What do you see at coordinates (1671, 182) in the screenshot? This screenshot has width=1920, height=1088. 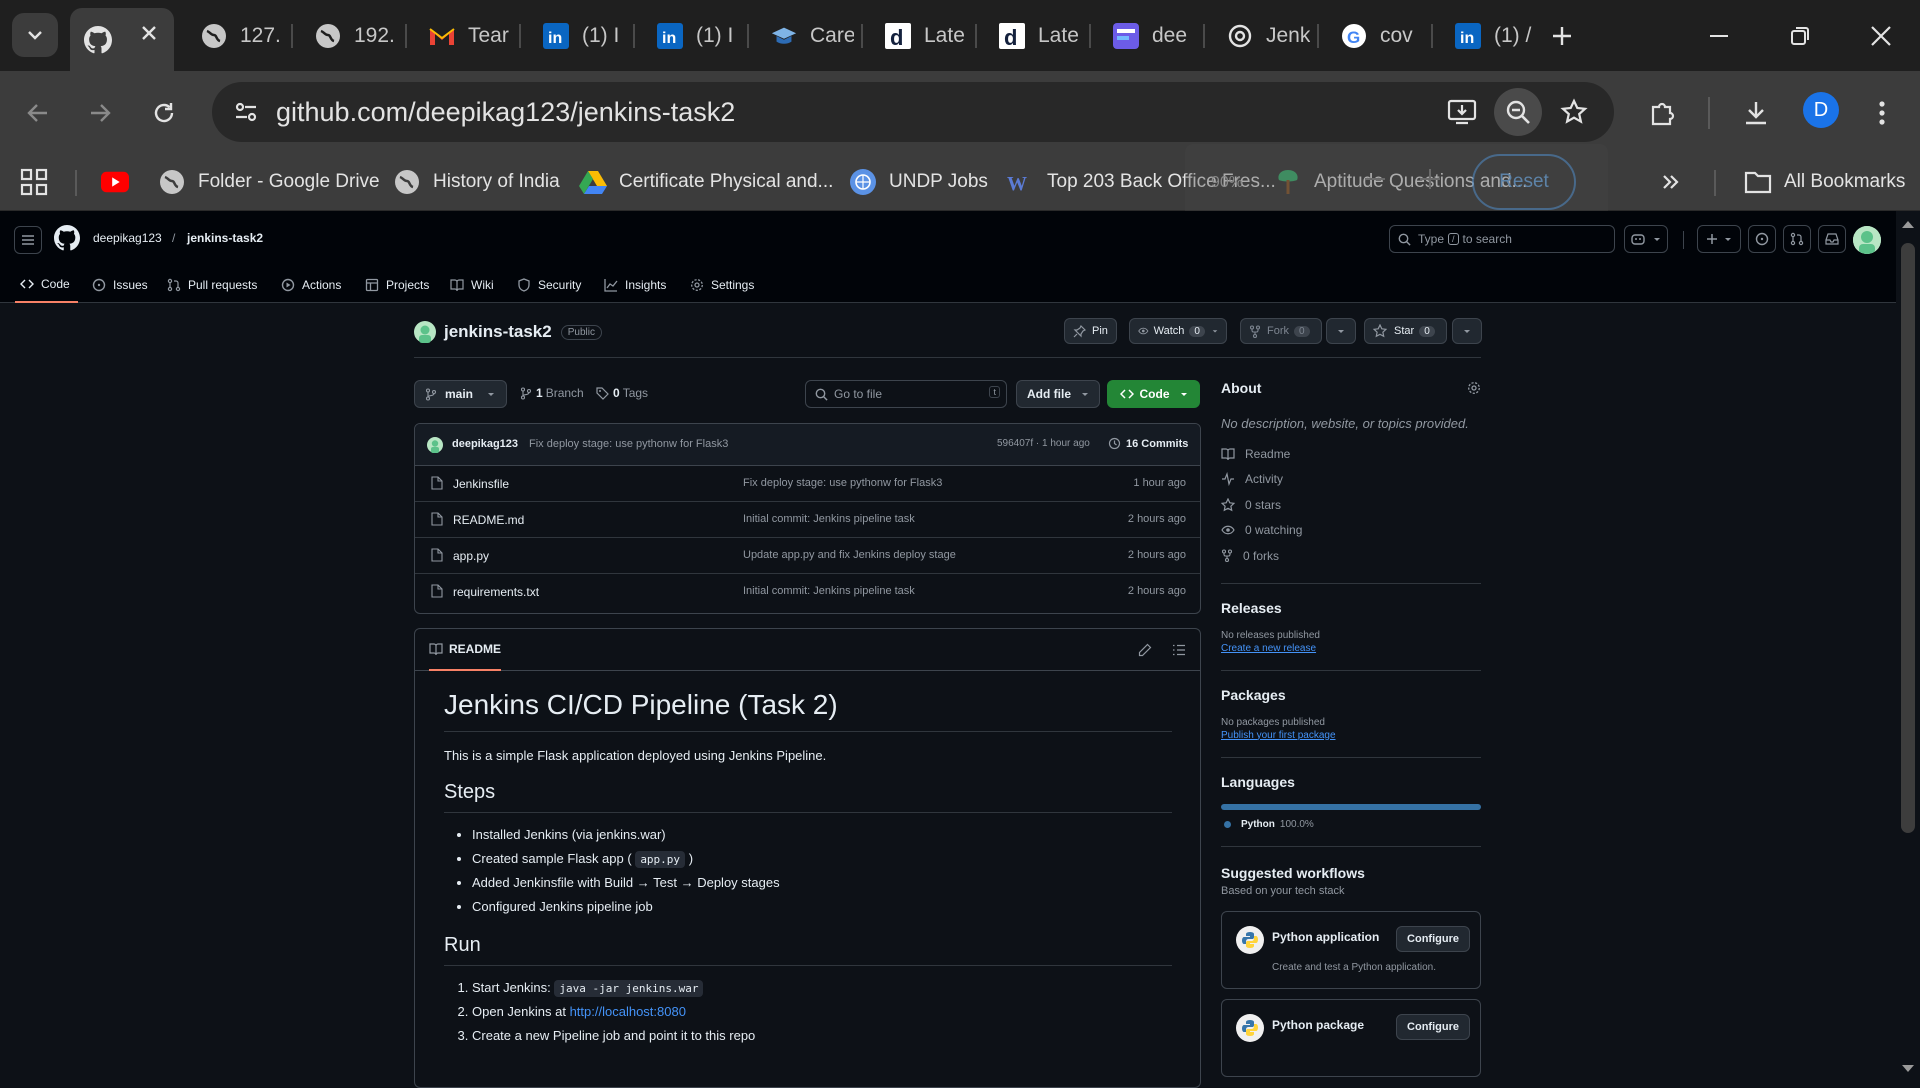 I see `more-bookmarks-button` at bounding box center [1671, 182].